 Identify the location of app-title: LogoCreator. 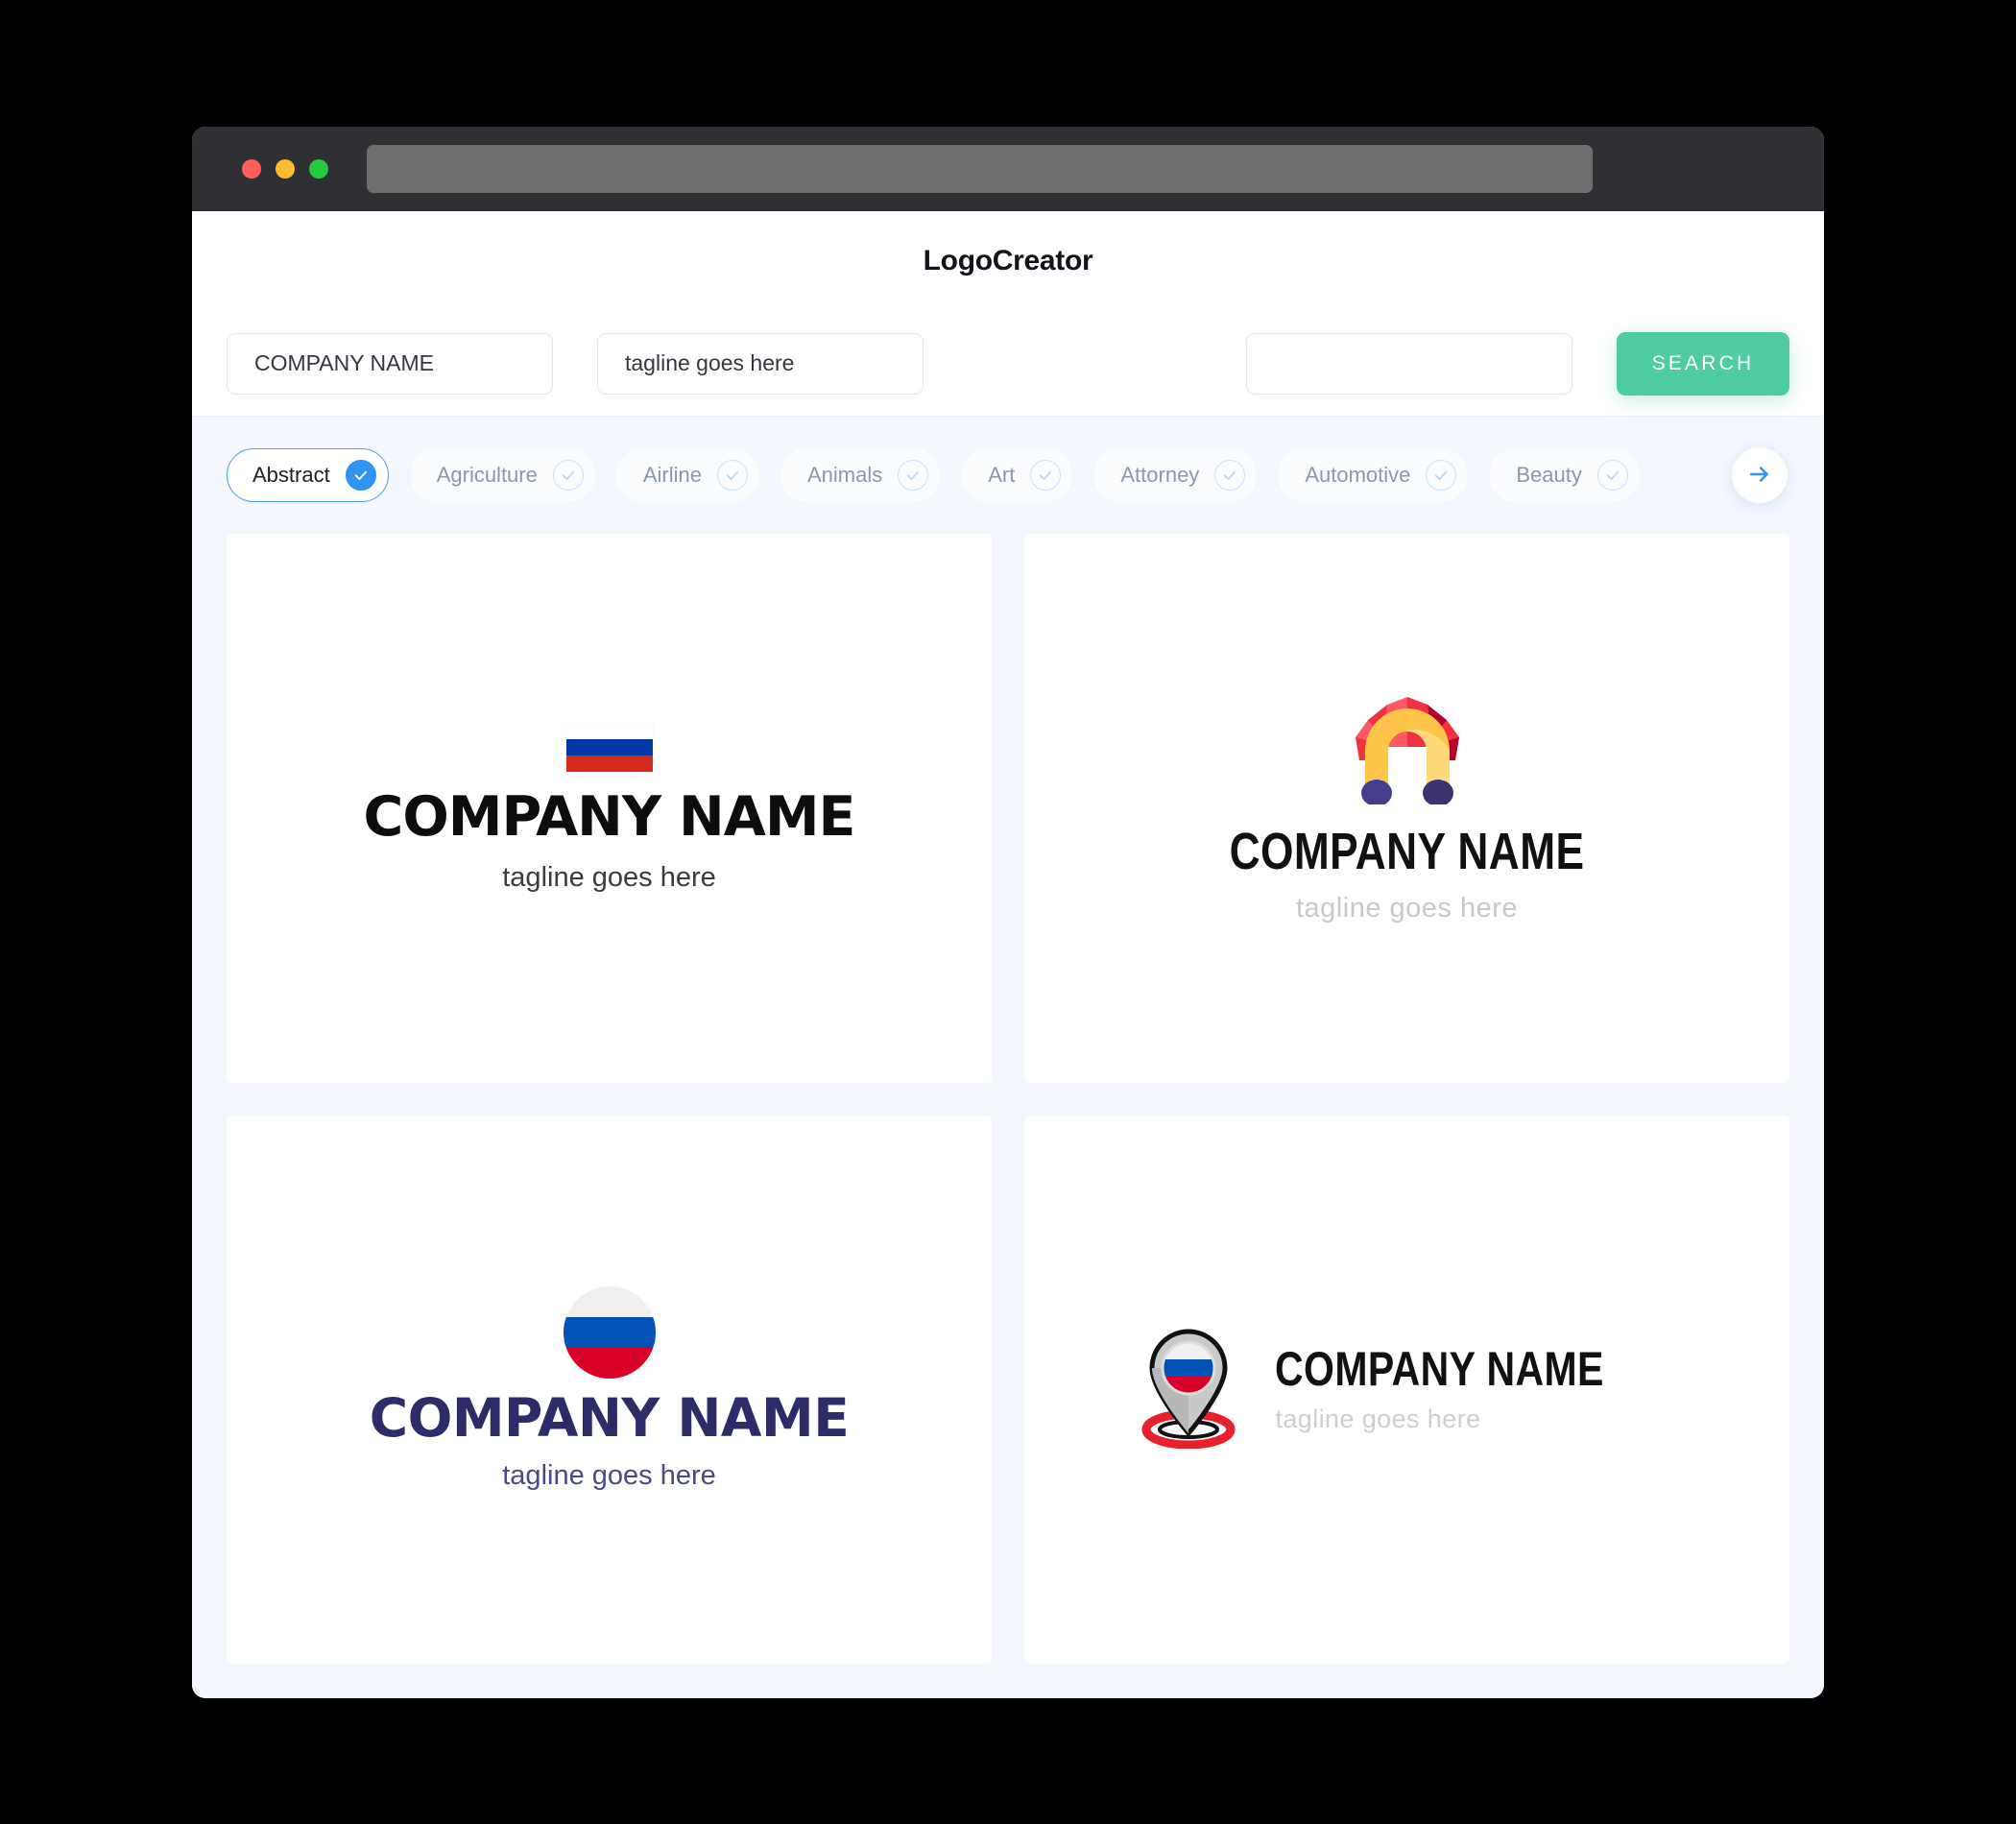
(1008, 260).